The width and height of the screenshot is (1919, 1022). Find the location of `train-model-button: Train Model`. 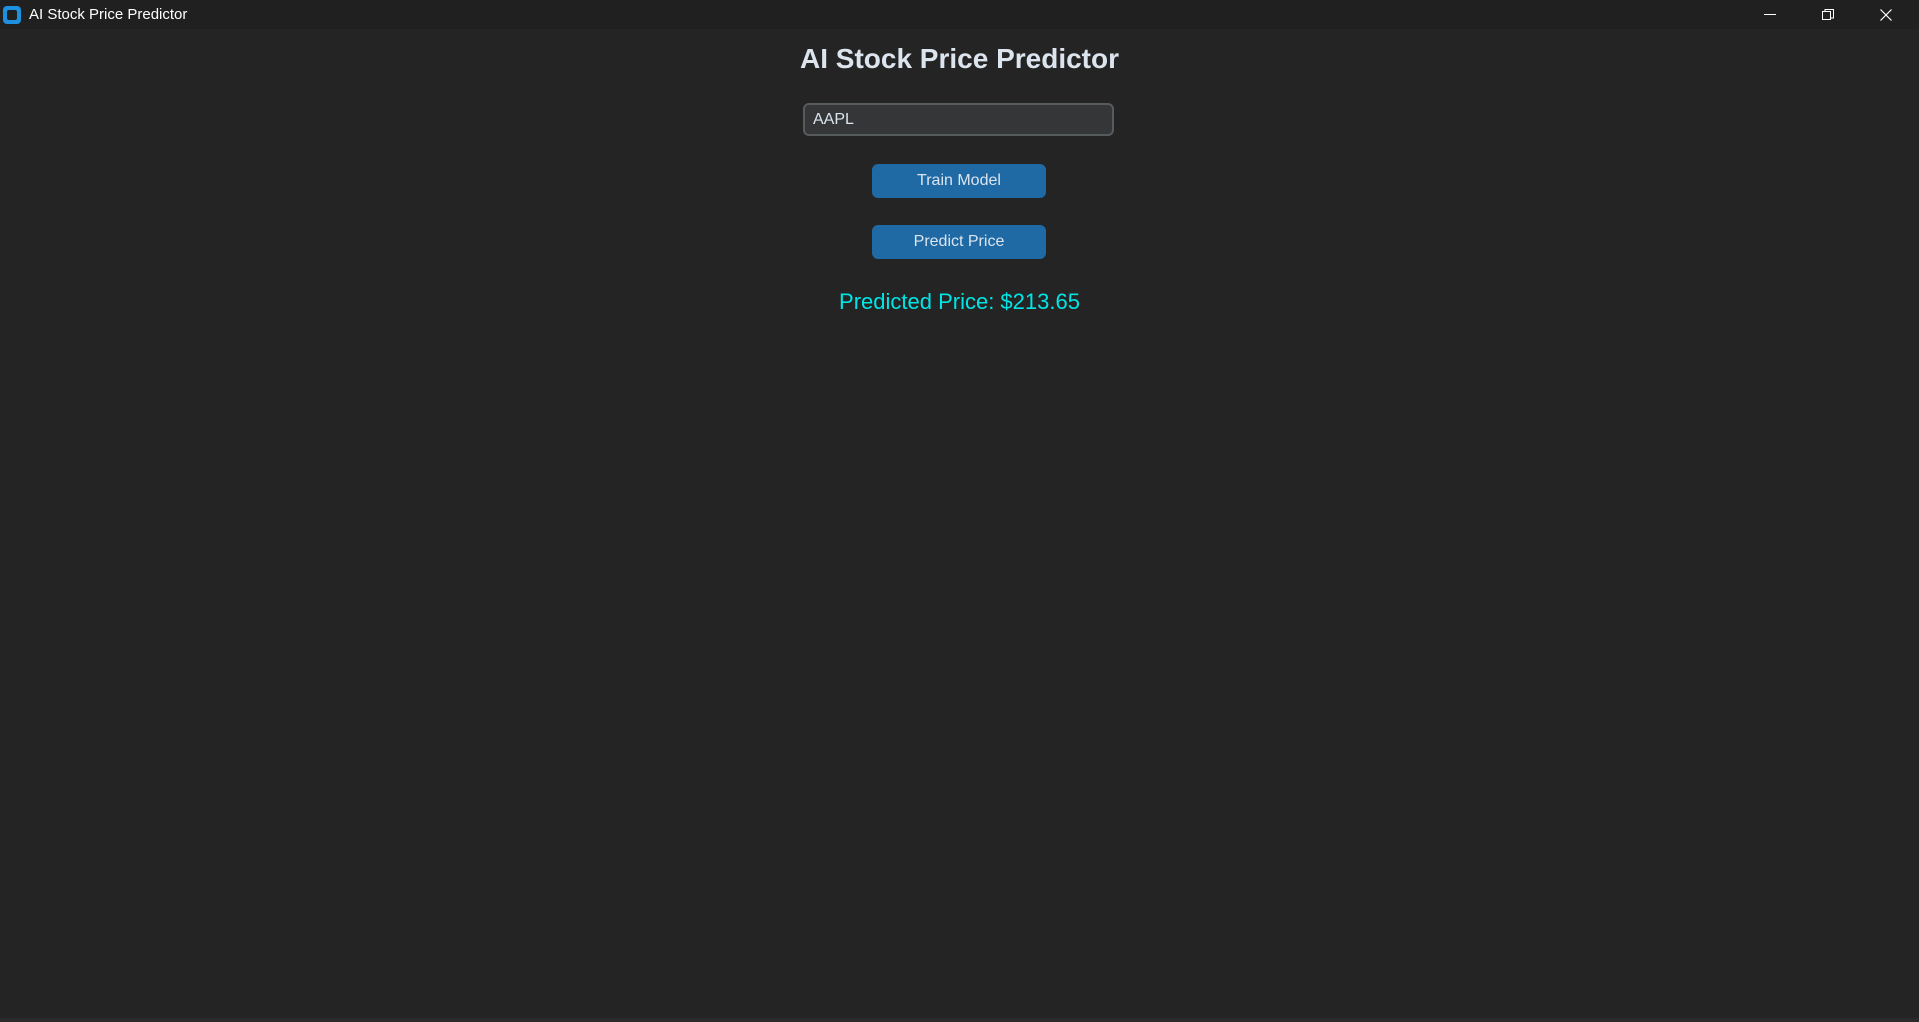

train-model-button: Train Model is located at coordinates (959, 181).